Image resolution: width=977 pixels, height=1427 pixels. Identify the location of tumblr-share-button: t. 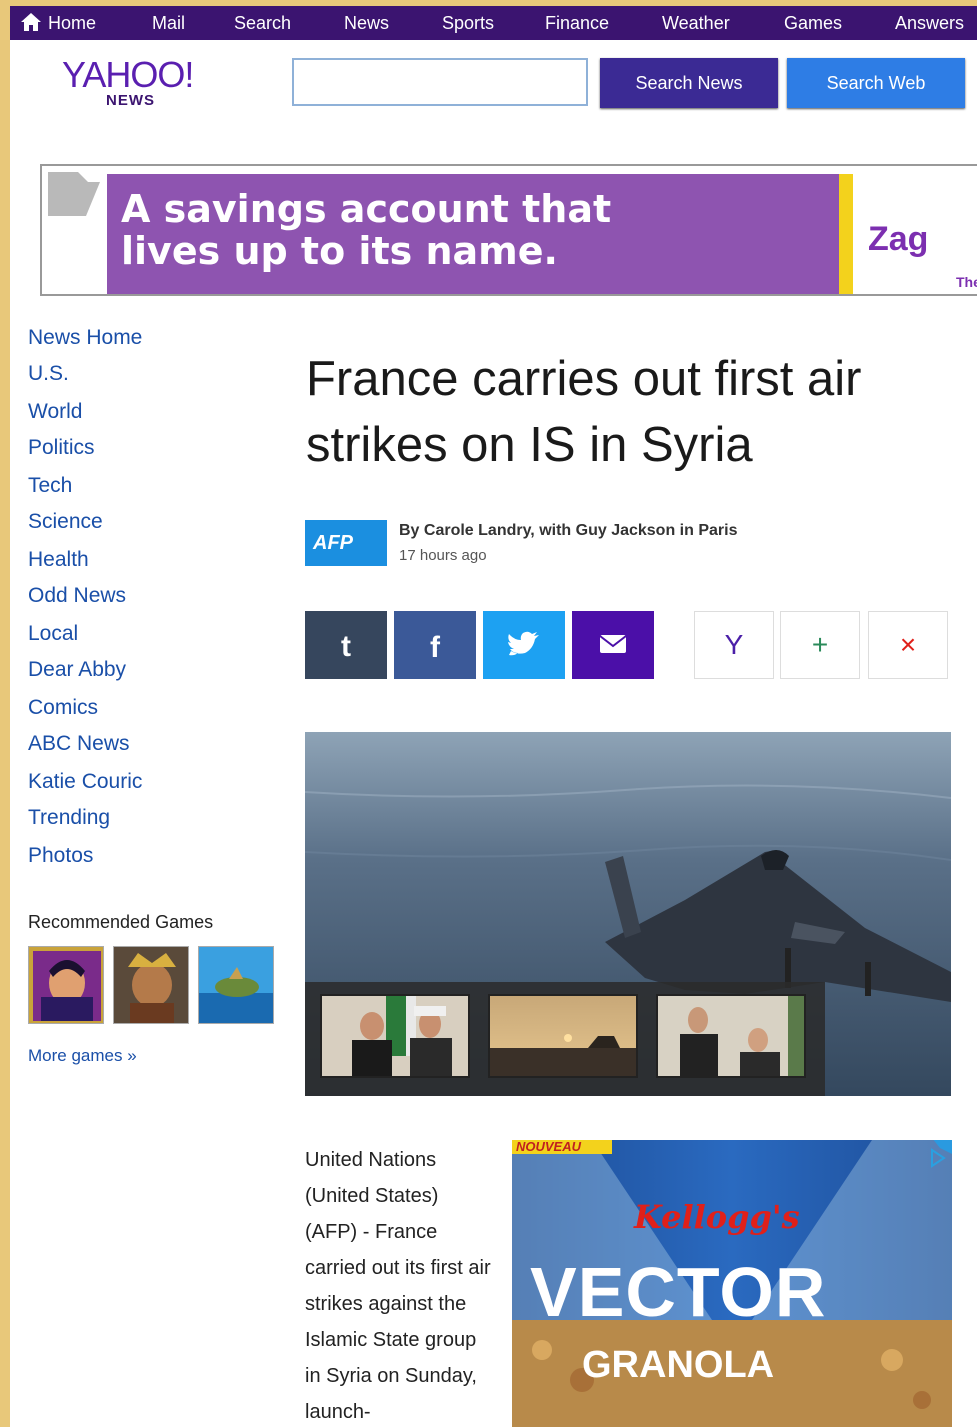
(346, 645).